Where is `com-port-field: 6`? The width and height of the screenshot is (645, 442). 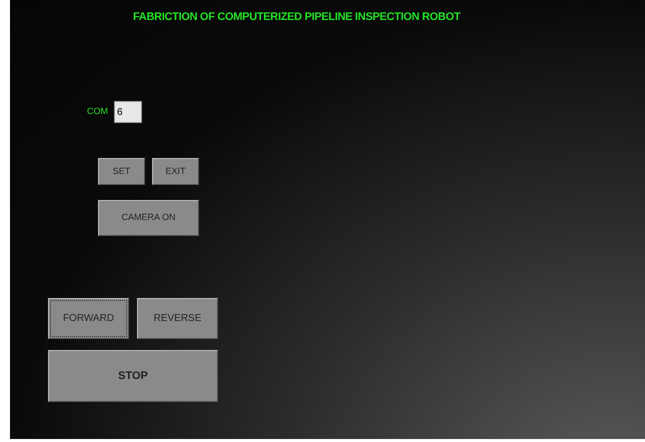 com-port-field: 6 is located at coordinates (128, 112).